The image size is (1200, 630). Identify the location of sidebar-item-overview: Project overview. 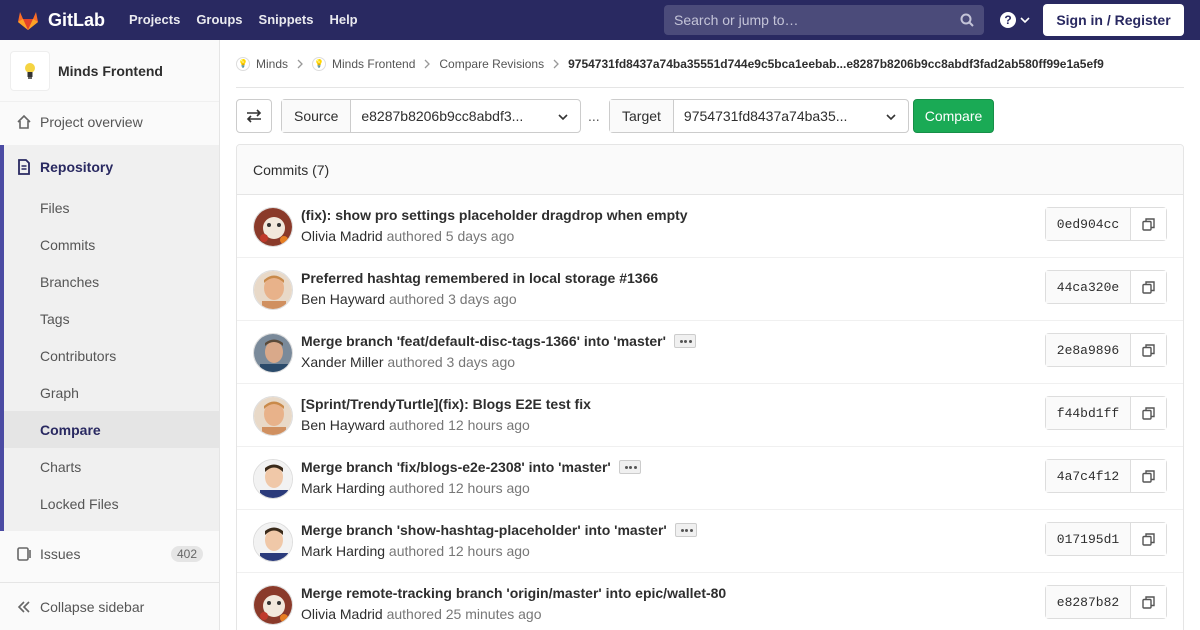
(109, 121).